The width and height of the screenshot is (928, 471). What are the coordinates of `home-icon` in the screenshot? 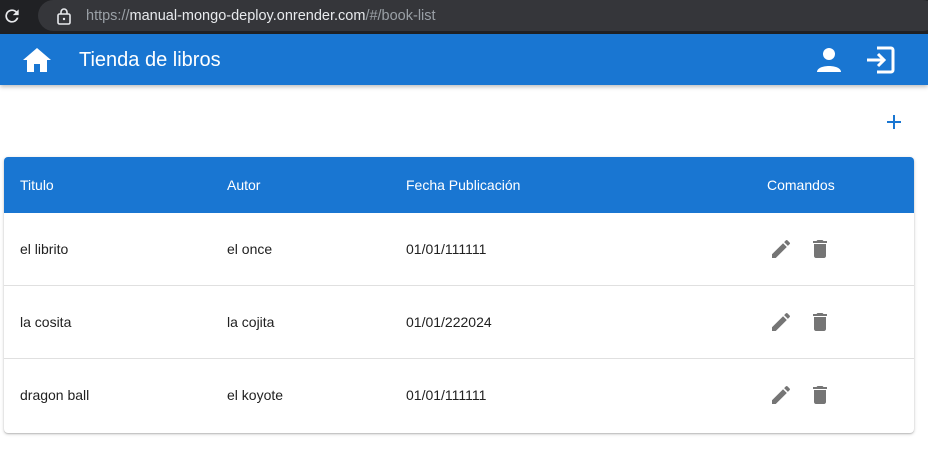 It's located at (37, 60).